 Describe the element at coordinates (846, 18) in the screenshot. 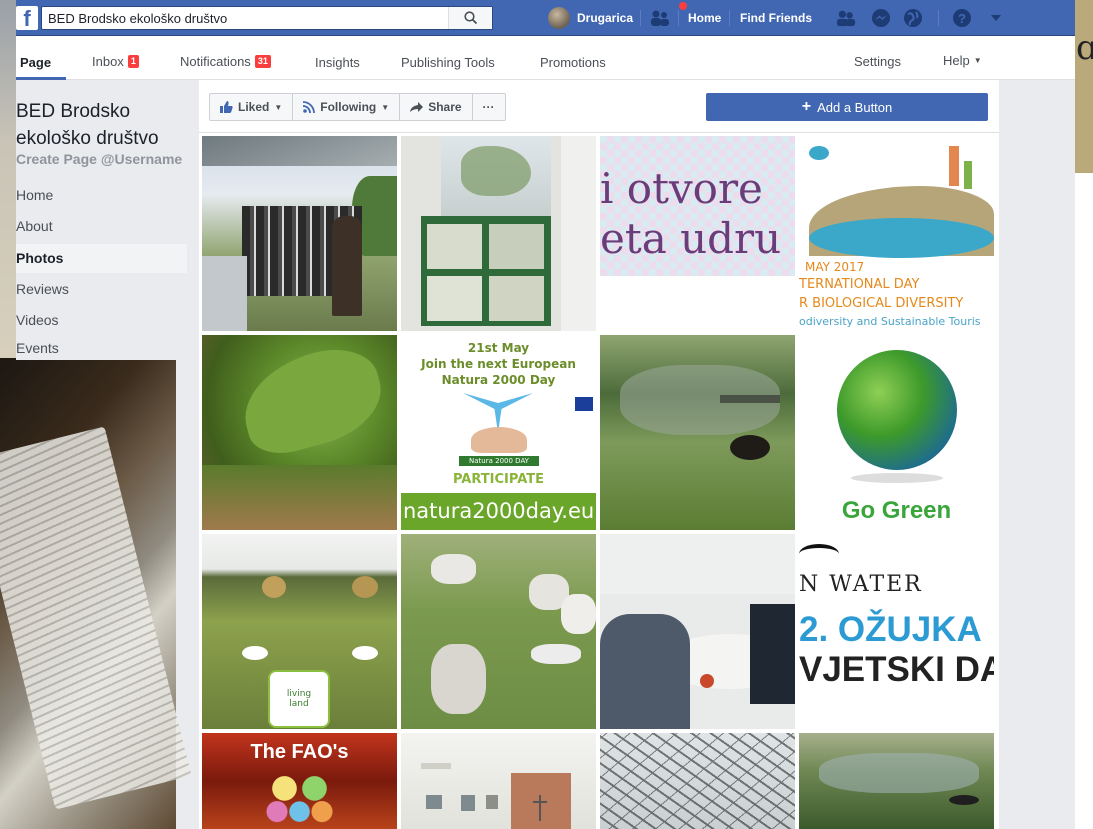

I see `friends-icon` at that location.